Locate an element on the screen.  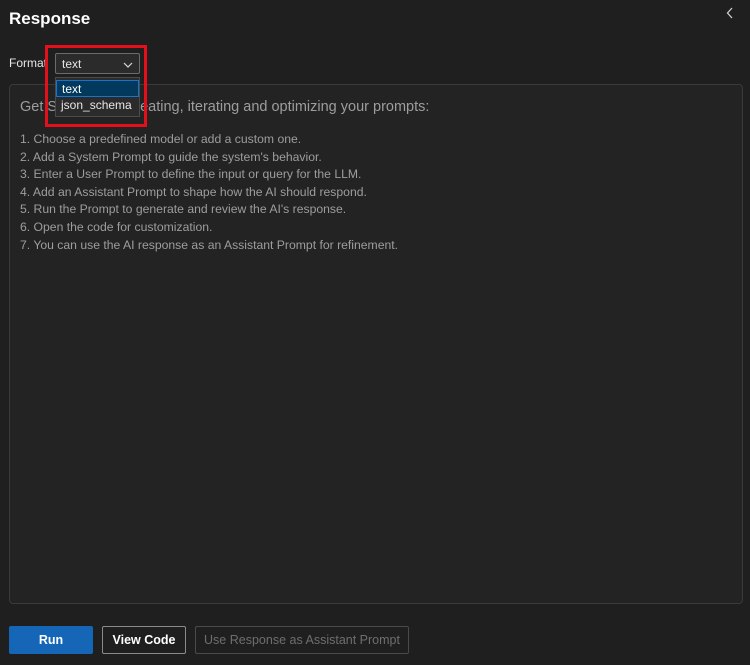
format-option-text: text is located at coordinates (97, 88).